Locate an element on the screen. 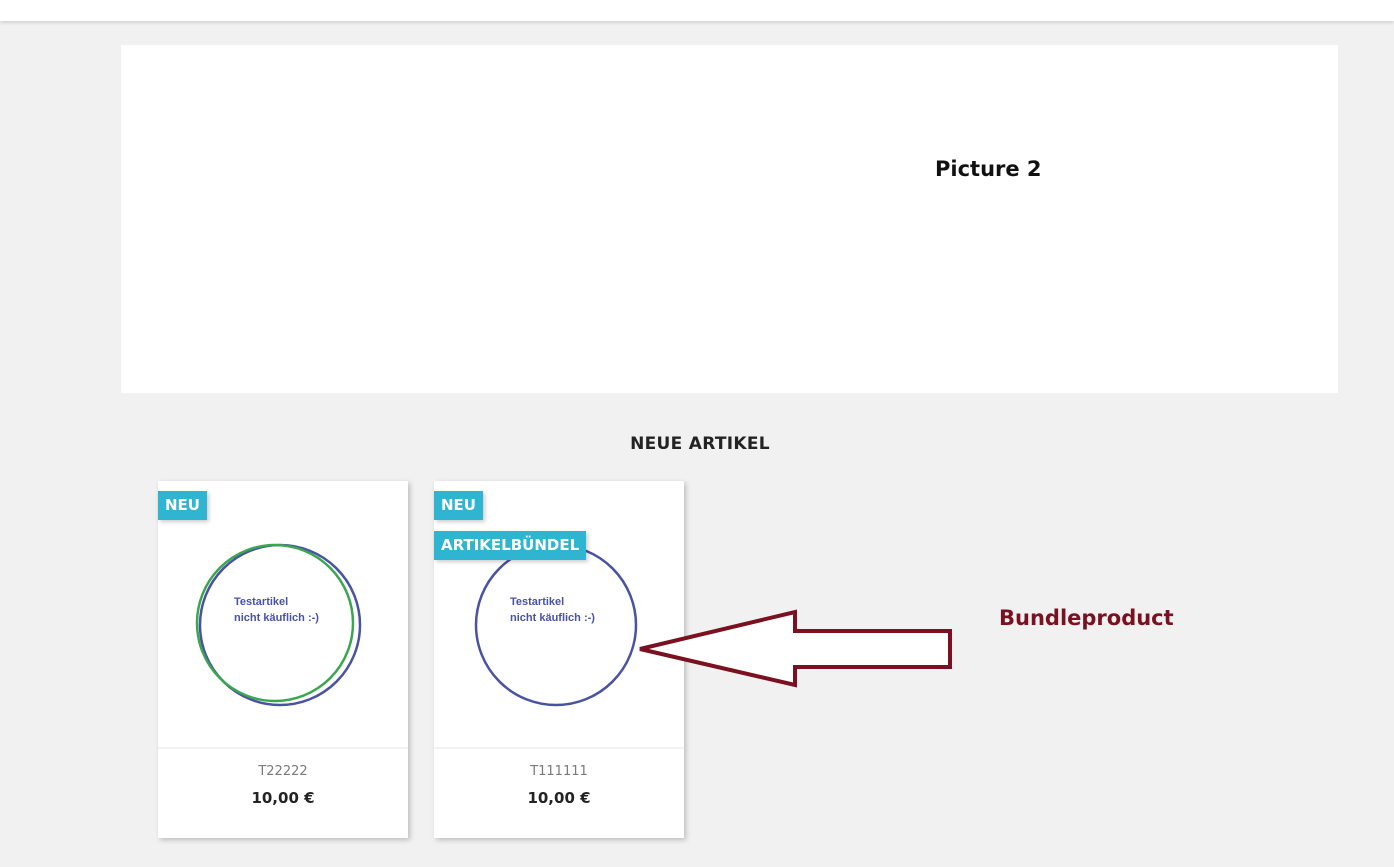 Image resolution: width=1394 pixels, height=867 pixels. product-thumbnail: Testartikel nicht käuflich :-) is located at coordinates (283, 614).